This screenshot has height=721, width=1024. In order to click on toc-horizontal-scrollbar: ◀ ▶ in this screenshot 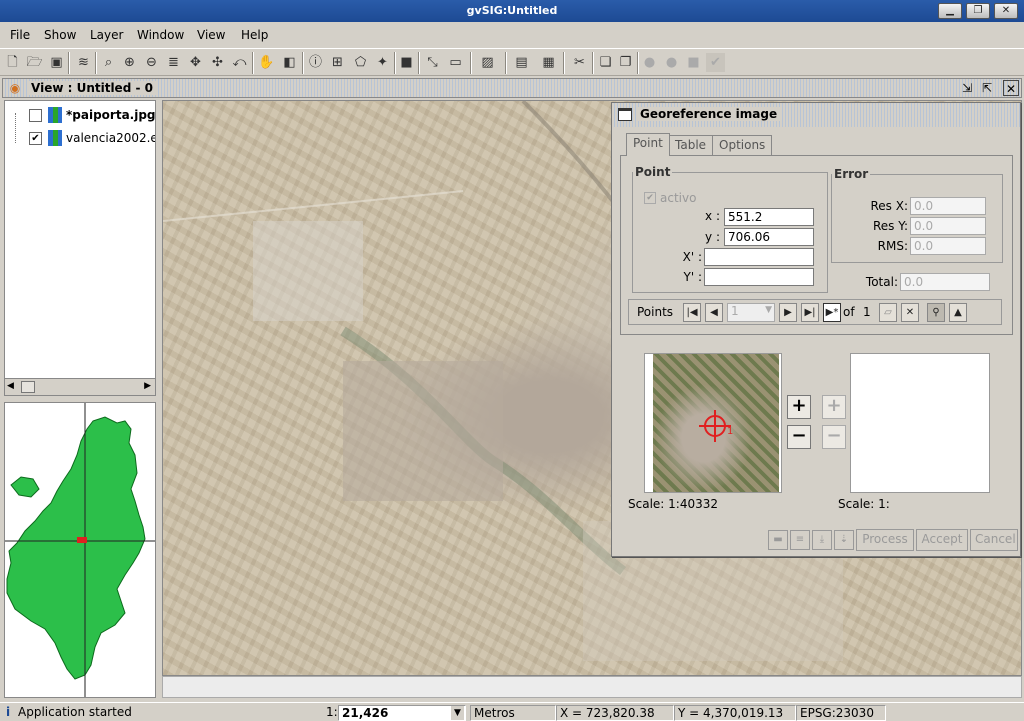, I will do `click(80, 387)`.